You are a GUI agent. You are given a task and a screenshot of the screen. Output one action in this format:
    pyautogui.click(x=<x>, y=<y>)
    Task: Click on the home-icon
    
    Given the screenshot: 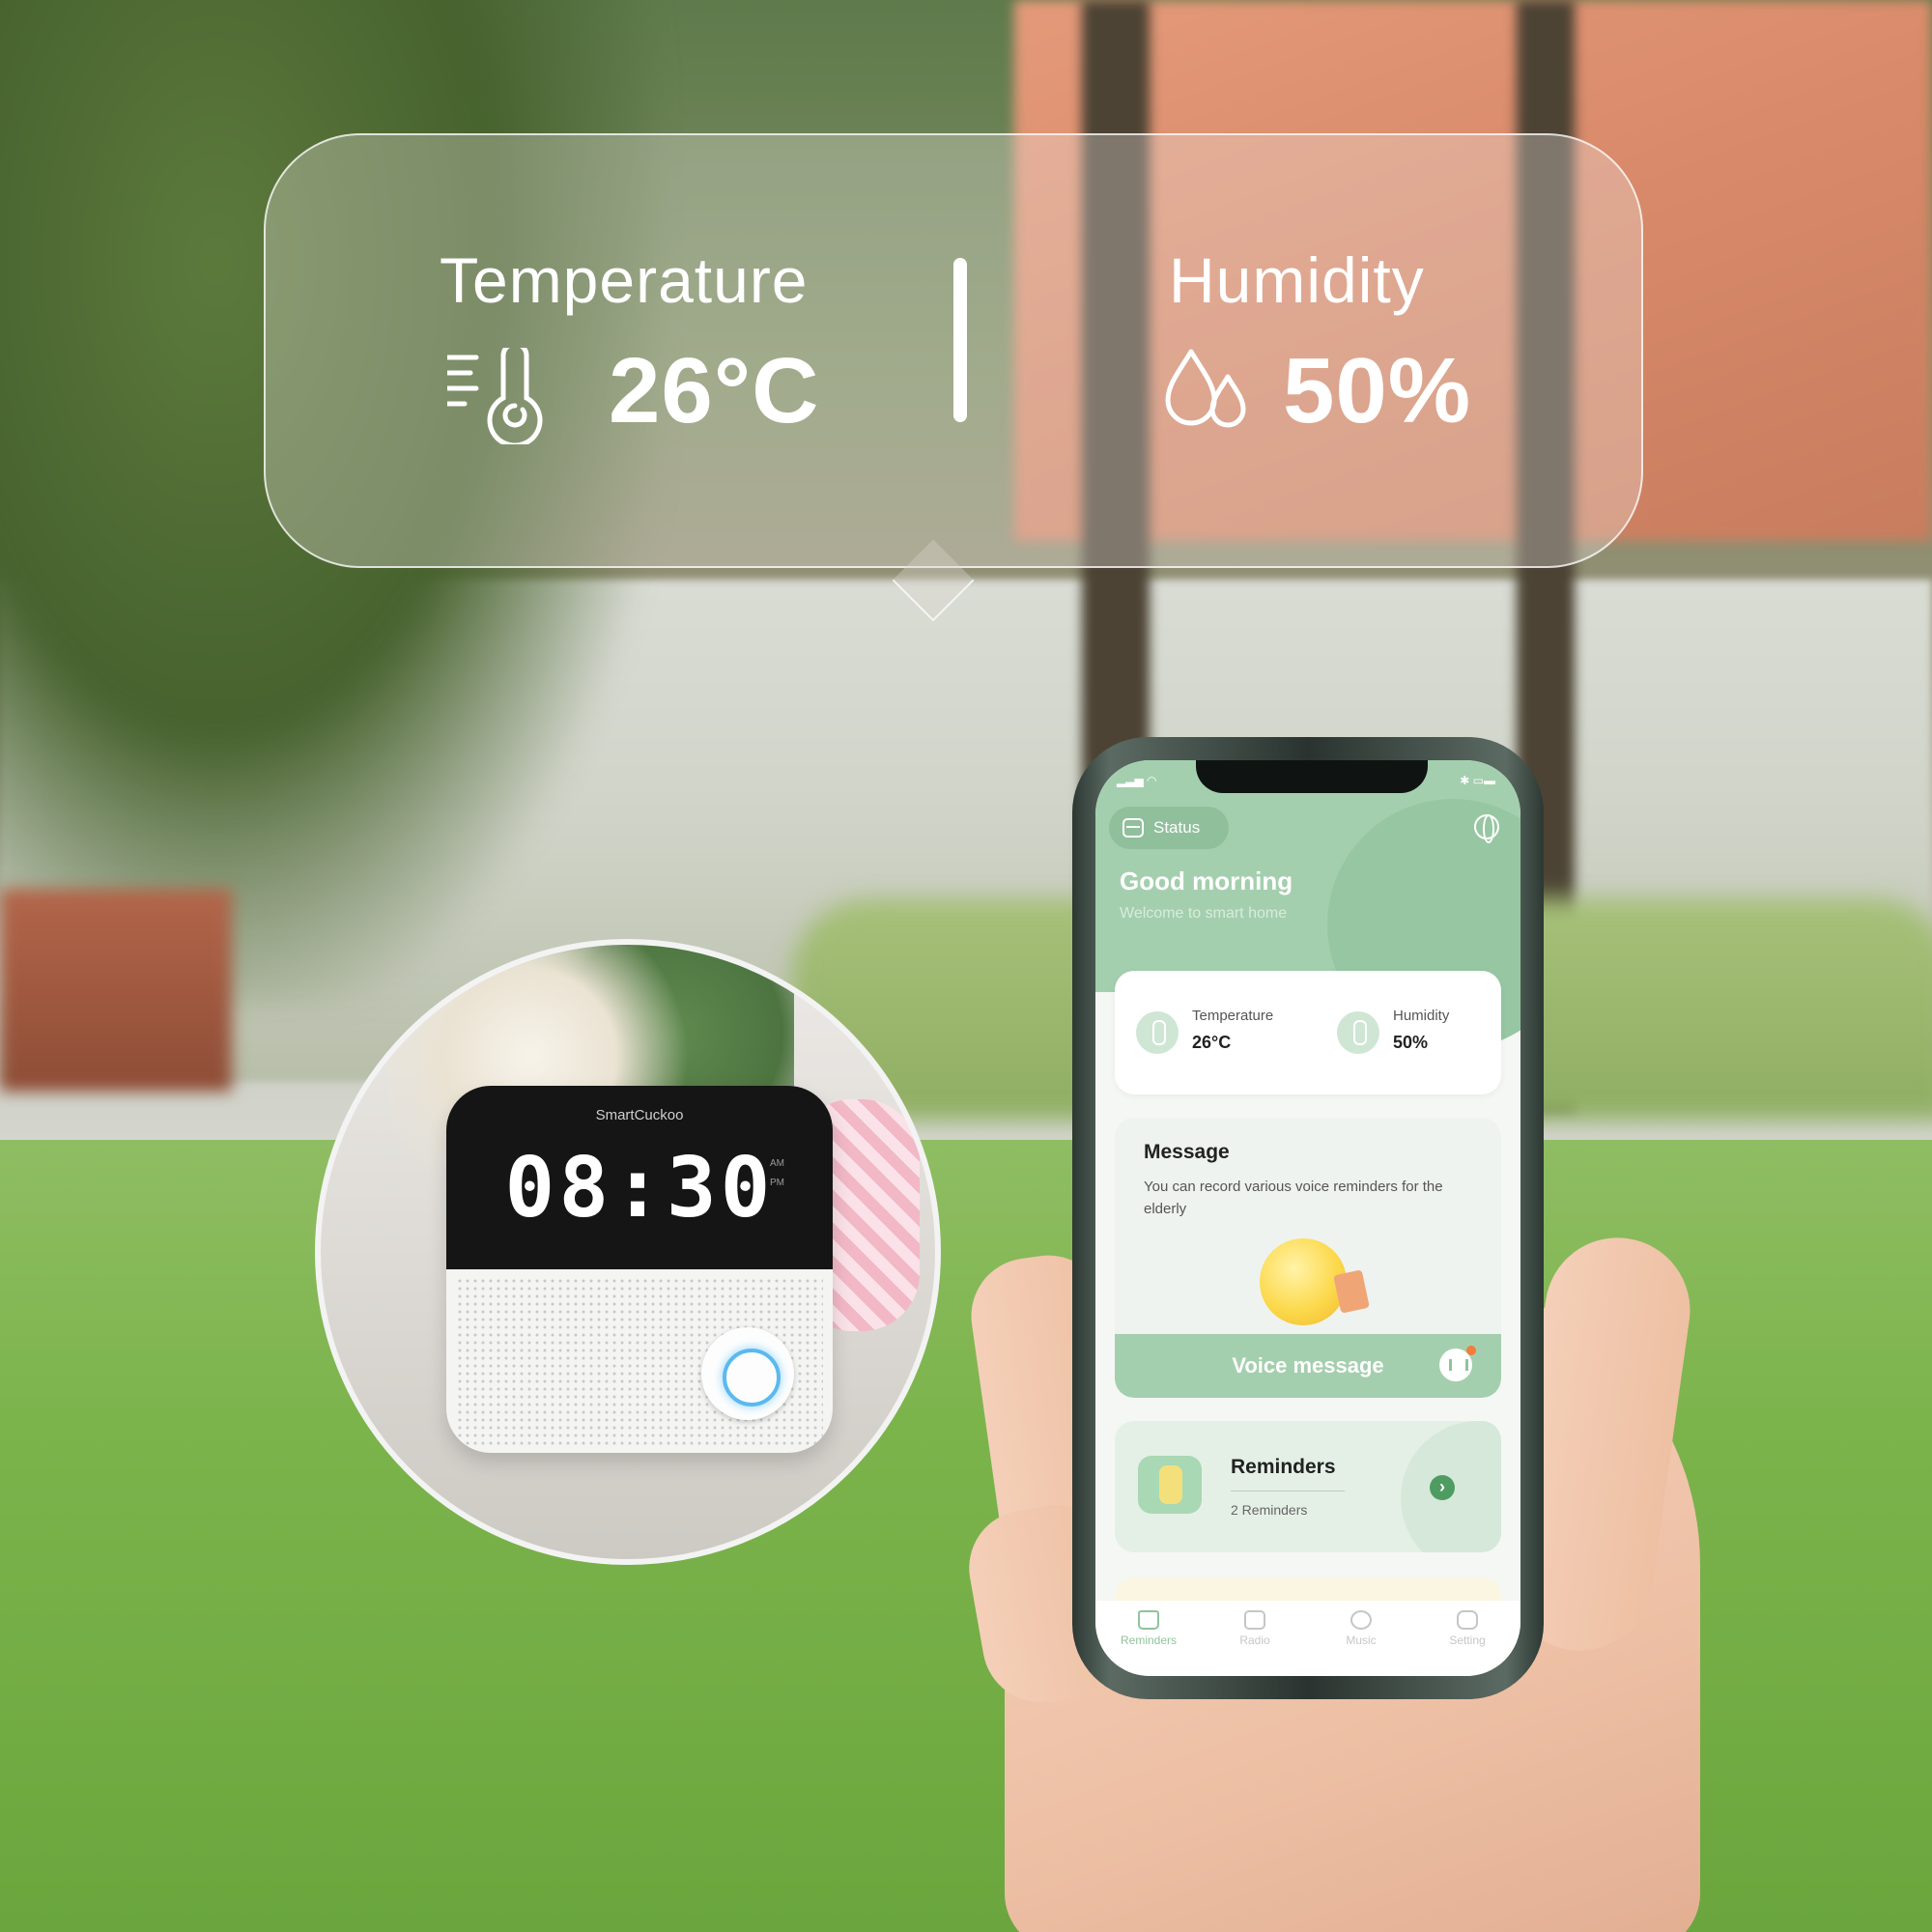 What is the action you would take?
    pyautogui.click(x=1148, y=1620)
    